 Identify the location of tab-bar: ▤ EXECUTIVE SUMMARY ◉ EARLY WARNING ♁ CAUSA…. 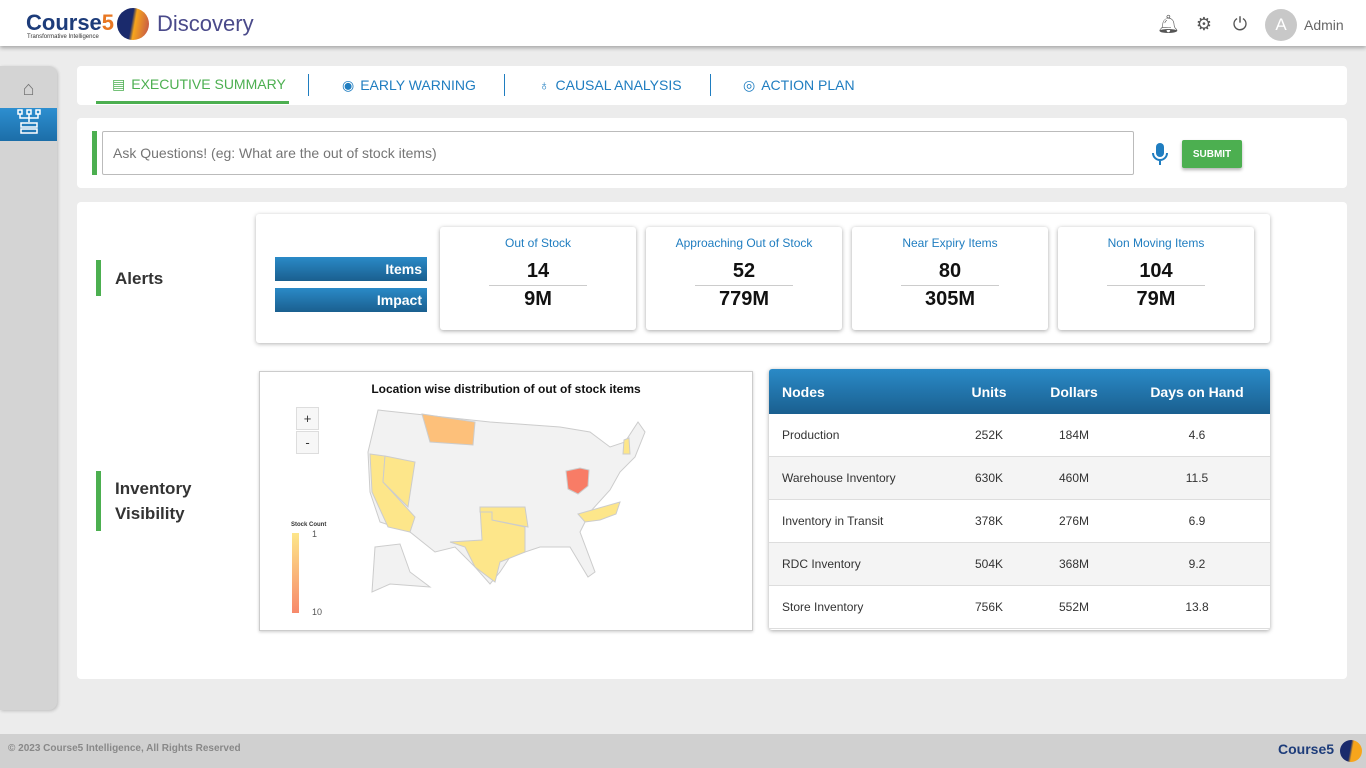
(712, 85).